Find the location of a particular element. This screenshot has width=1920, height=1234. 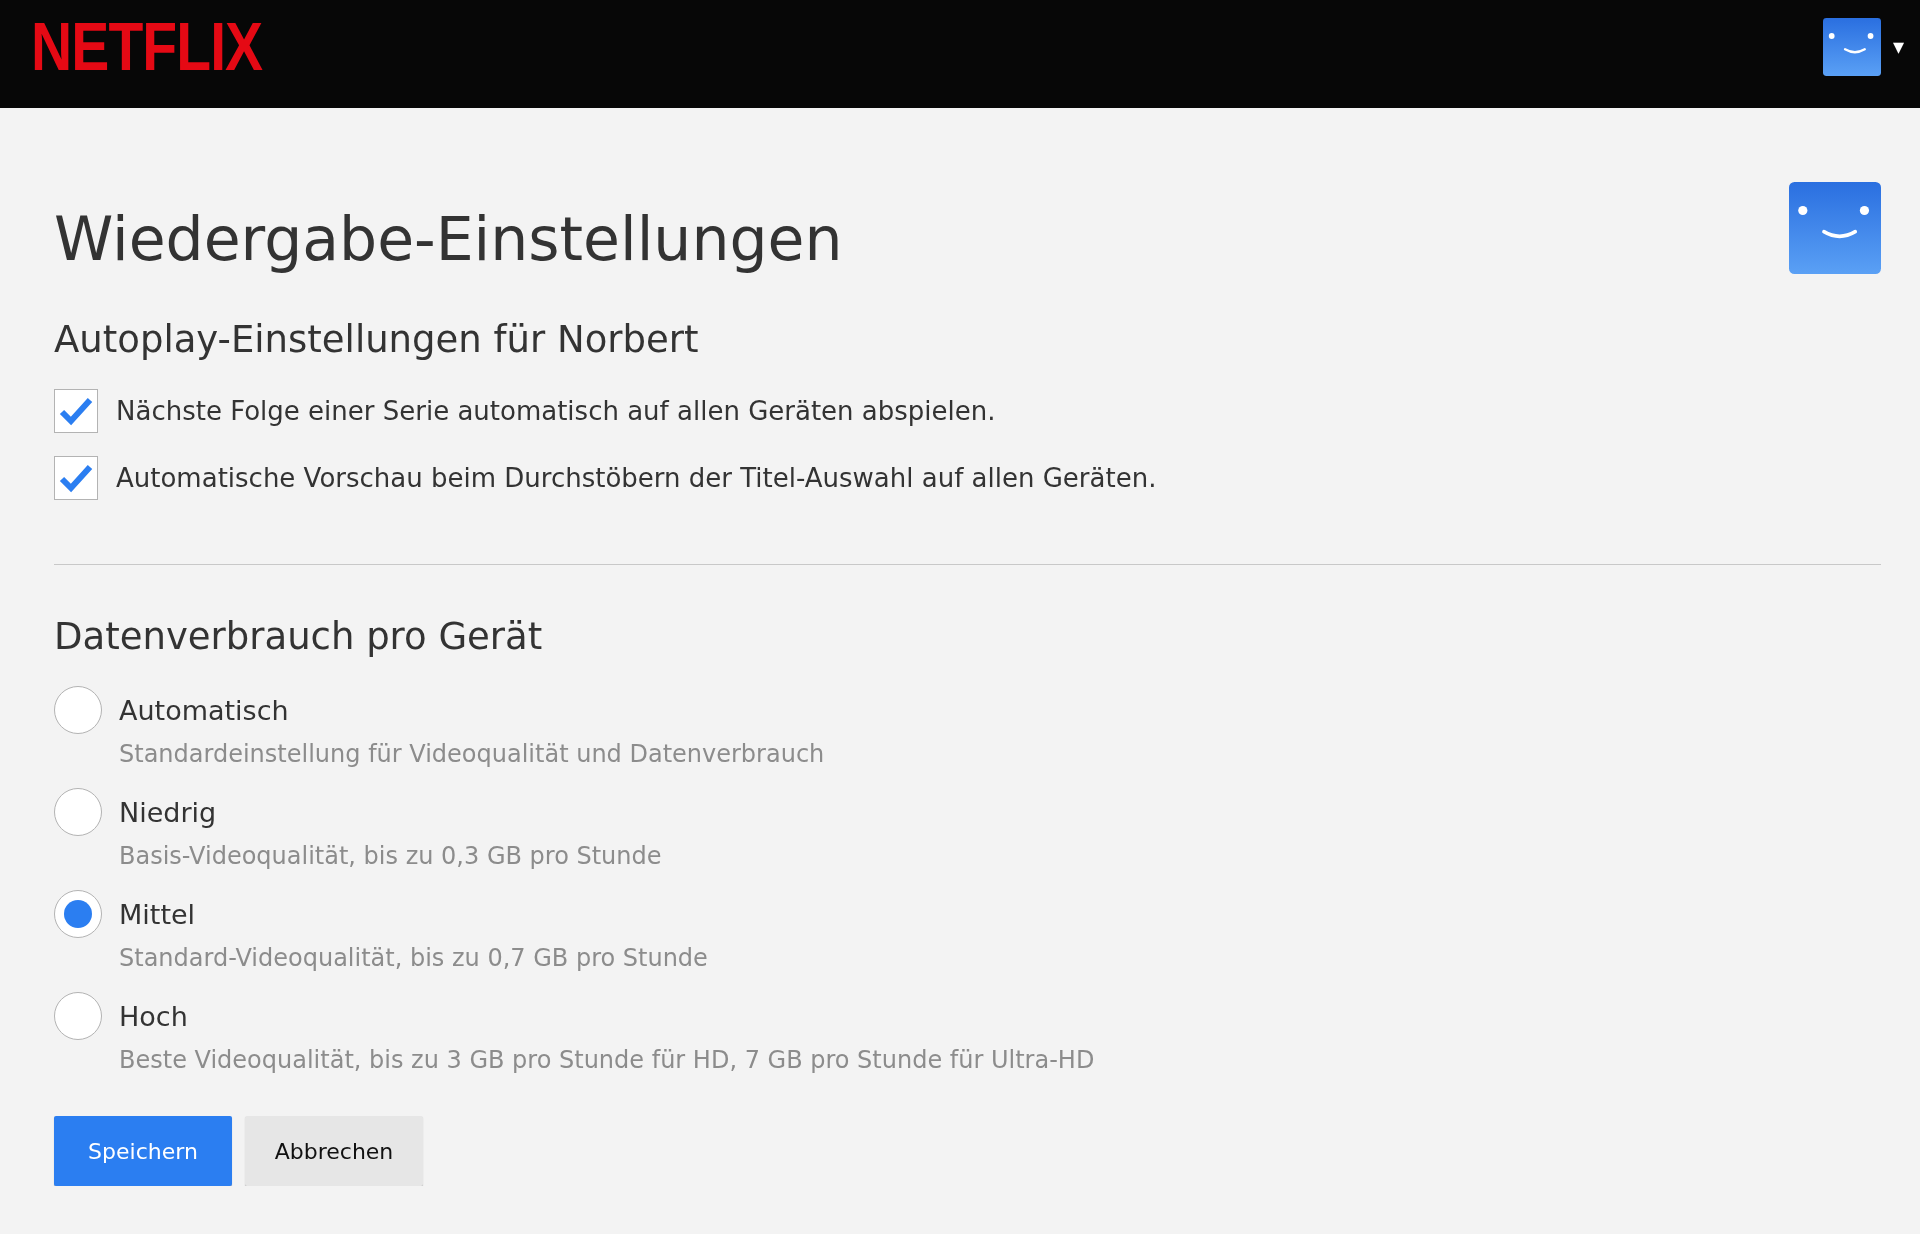

save-button: Speichern is located at coordinates (143, 1151).